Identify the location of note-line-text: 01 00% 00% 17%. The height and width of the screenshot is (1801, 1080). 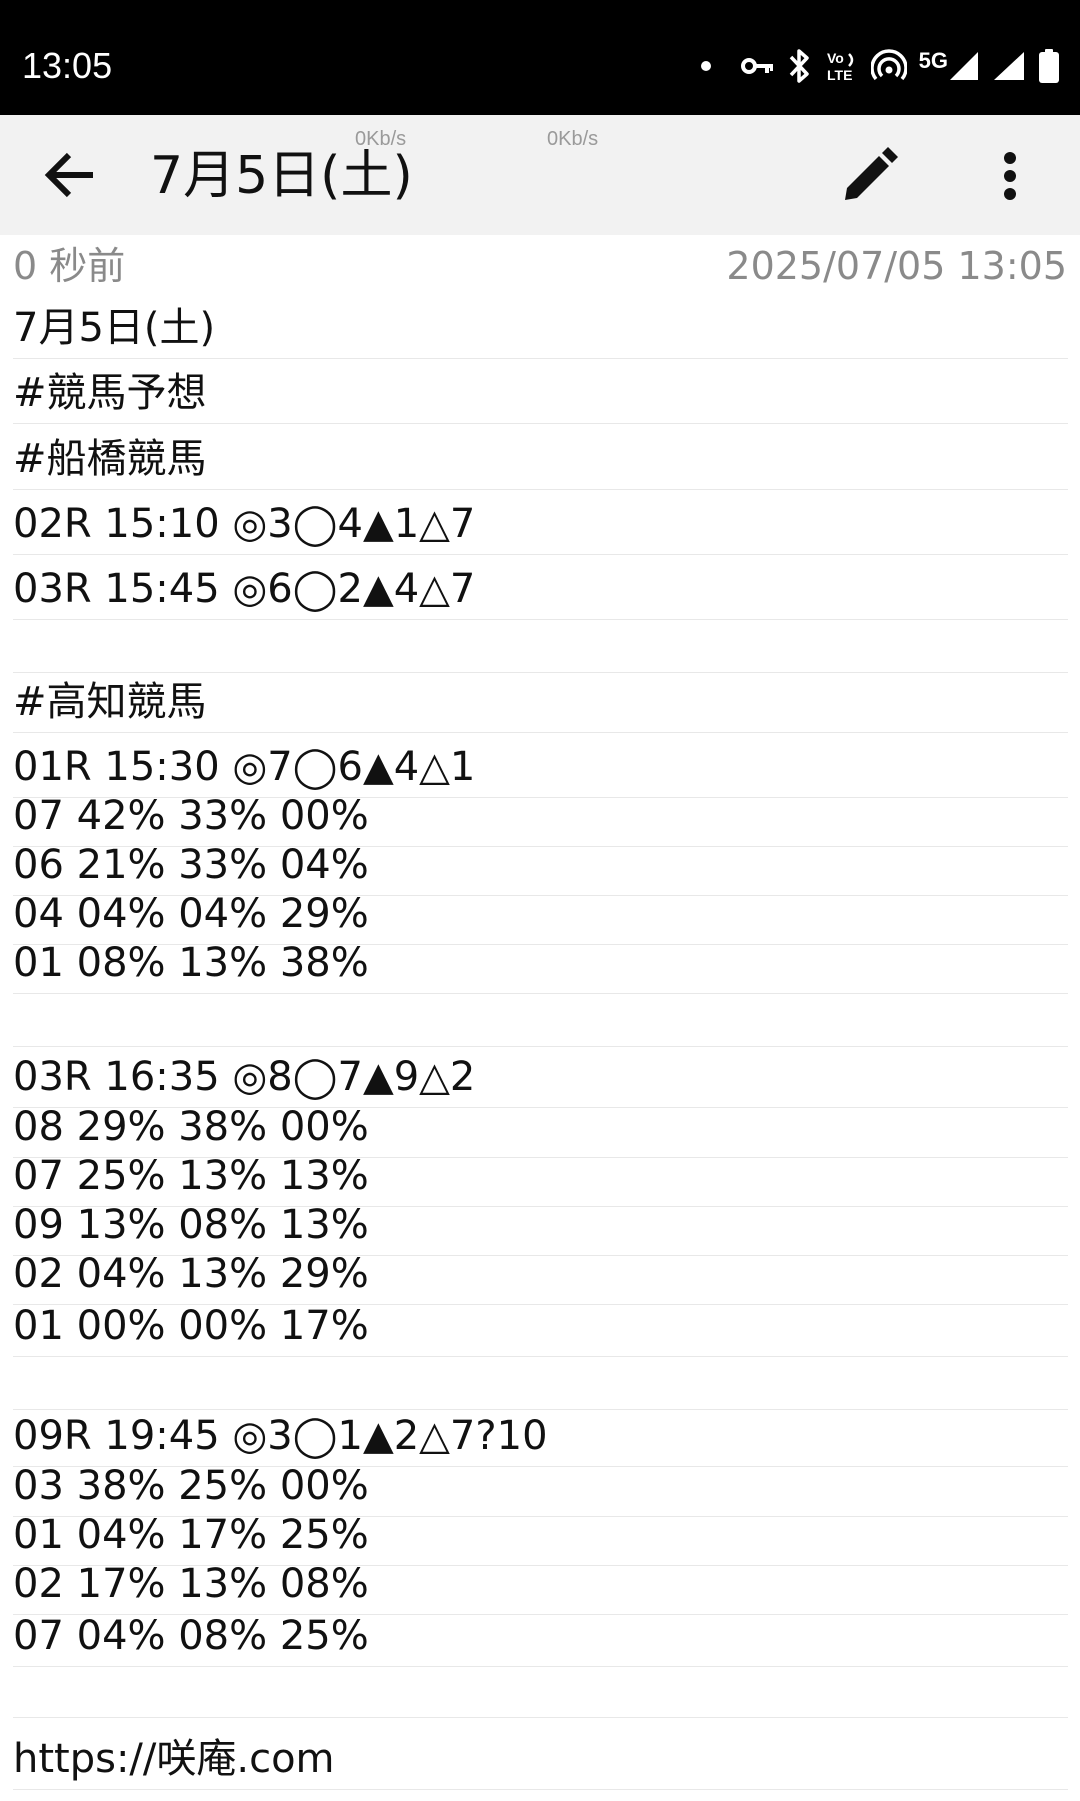
(191, 1326).